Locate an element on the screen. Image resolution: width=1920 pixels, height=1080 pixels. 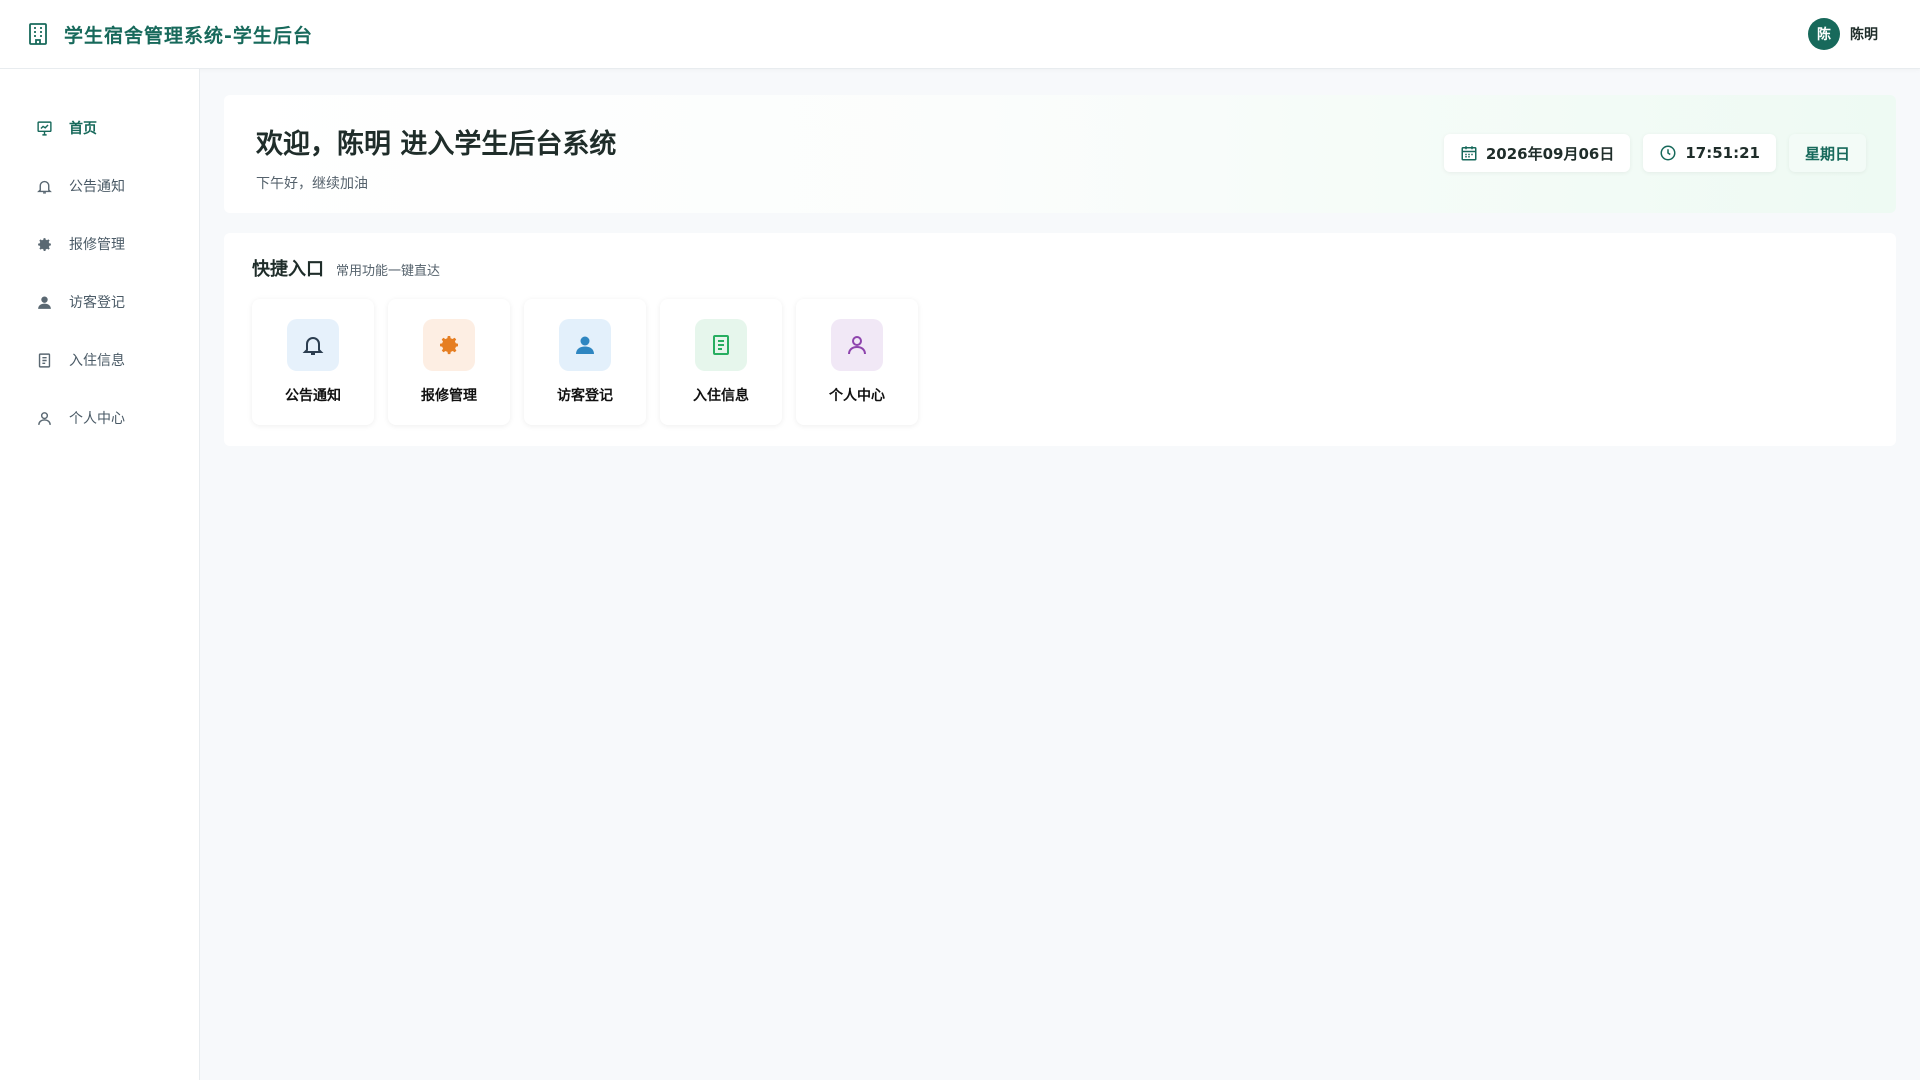
clock-icon is located at coordinates (1668, 153).